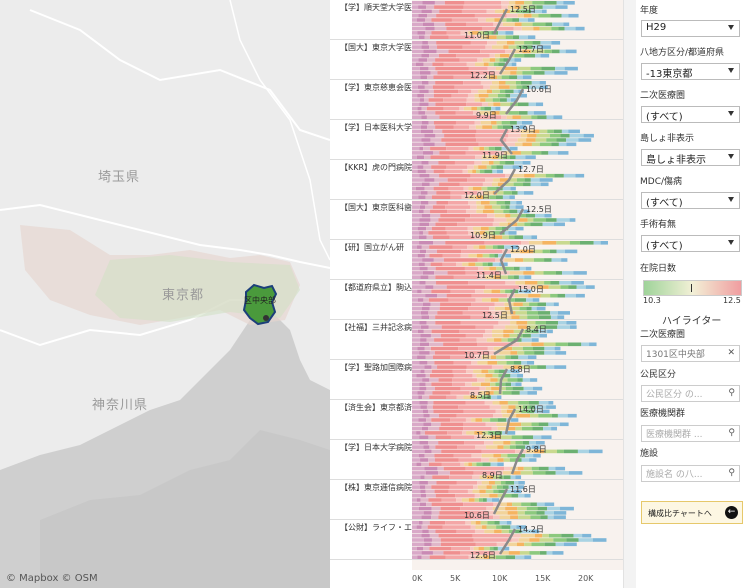 The width and height of the screenshot is (748, 588). What do you see at coordinates (376, 407) in the screenshot?
I see `hospital-label: 【済生会】東京都済` at bounding box center [376, 407].